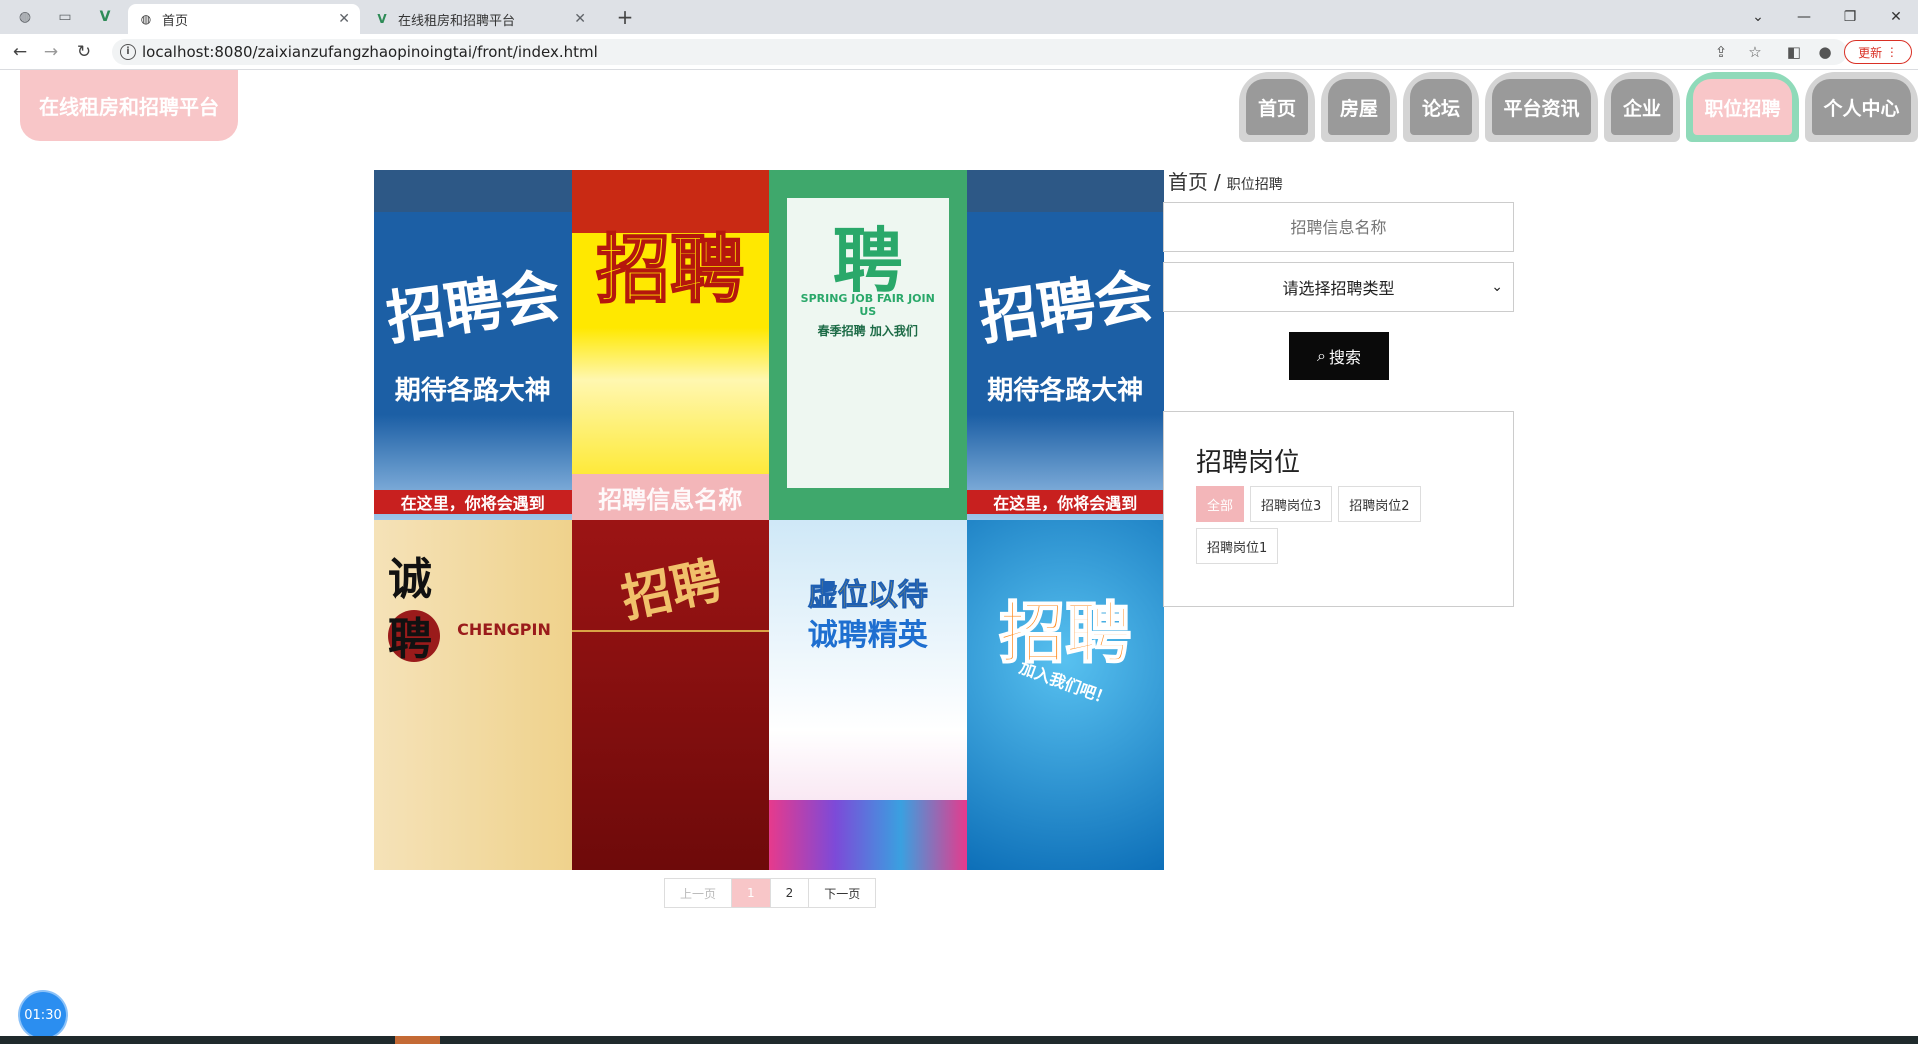 The image size is (1918, 1044). I want to click on nav-label: 平台资讯, so click(1541, 107).